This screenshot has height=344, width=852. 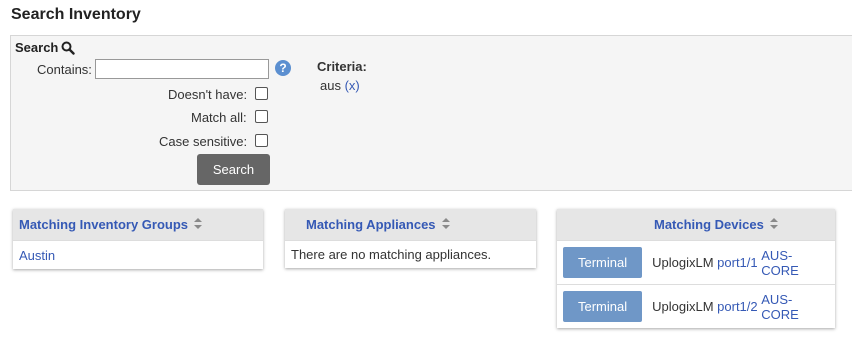 What do you see at coordinates (104, 224) in the screenshot?
I see `inventory-groups-header-label: Matching Inventory Groups` at bounding box center [104, 224].